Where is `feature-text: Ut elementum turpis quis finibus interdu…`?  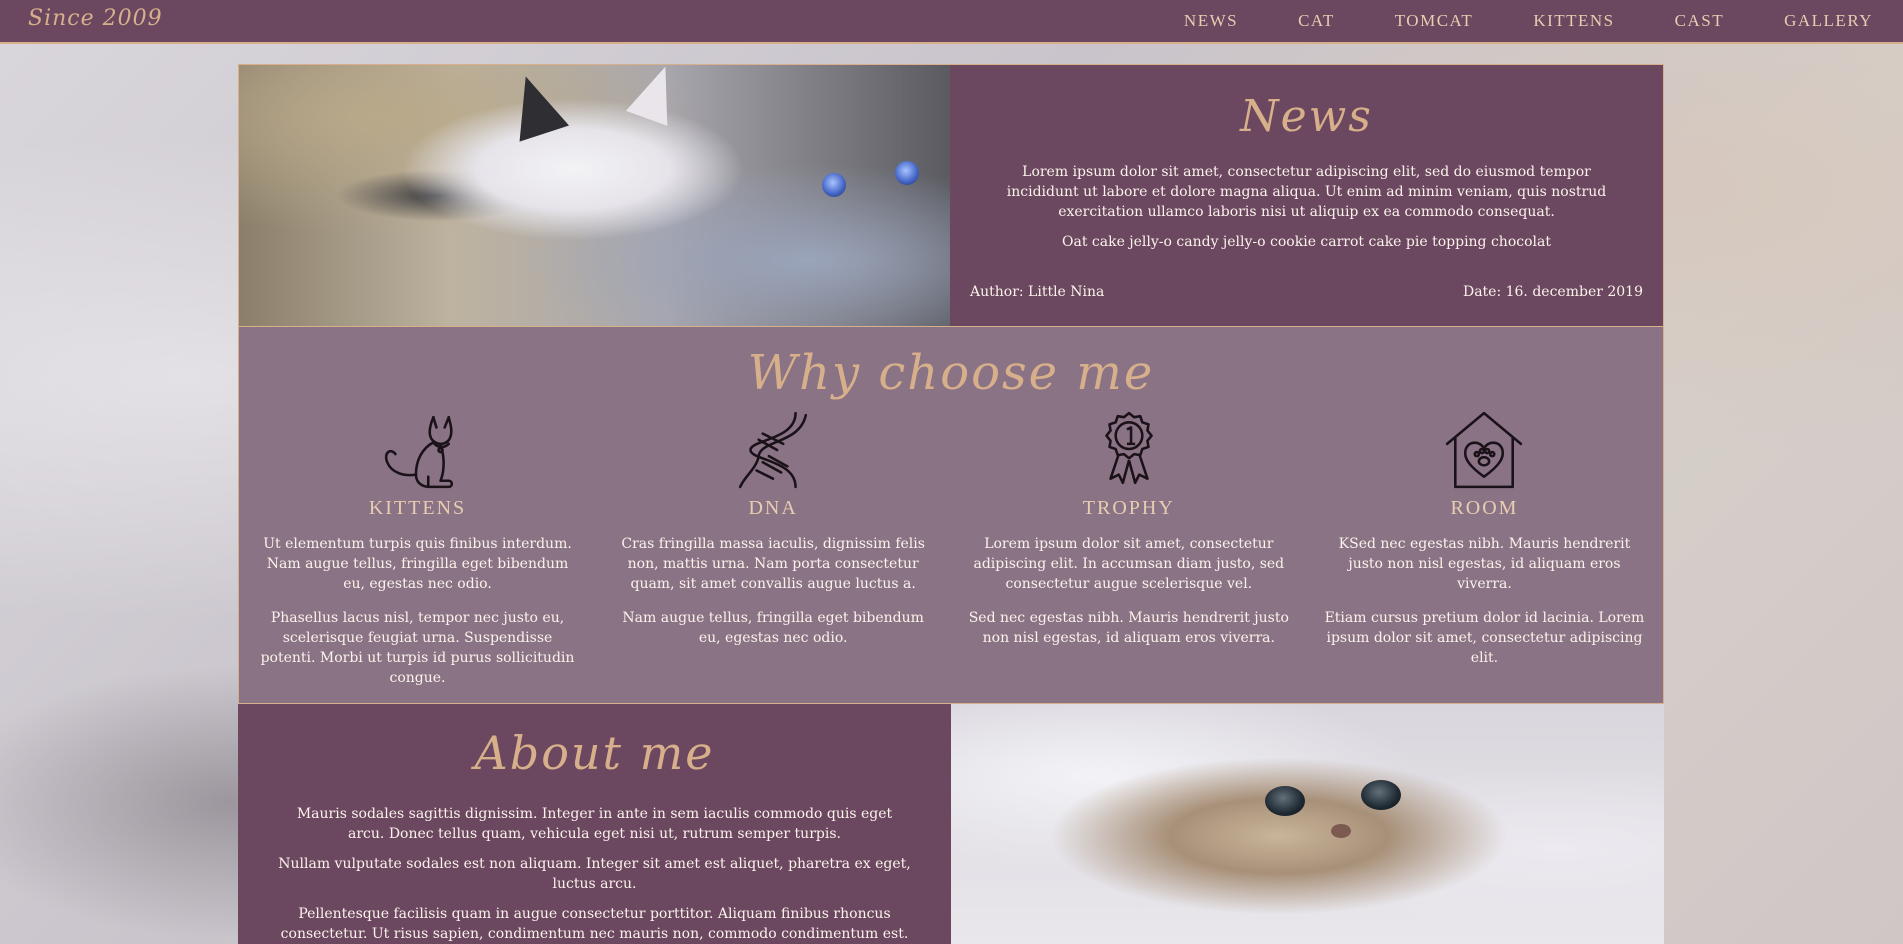
feature-text: Ut elementum turpis quis finibus interdu… is located at coordinates (417, 564).